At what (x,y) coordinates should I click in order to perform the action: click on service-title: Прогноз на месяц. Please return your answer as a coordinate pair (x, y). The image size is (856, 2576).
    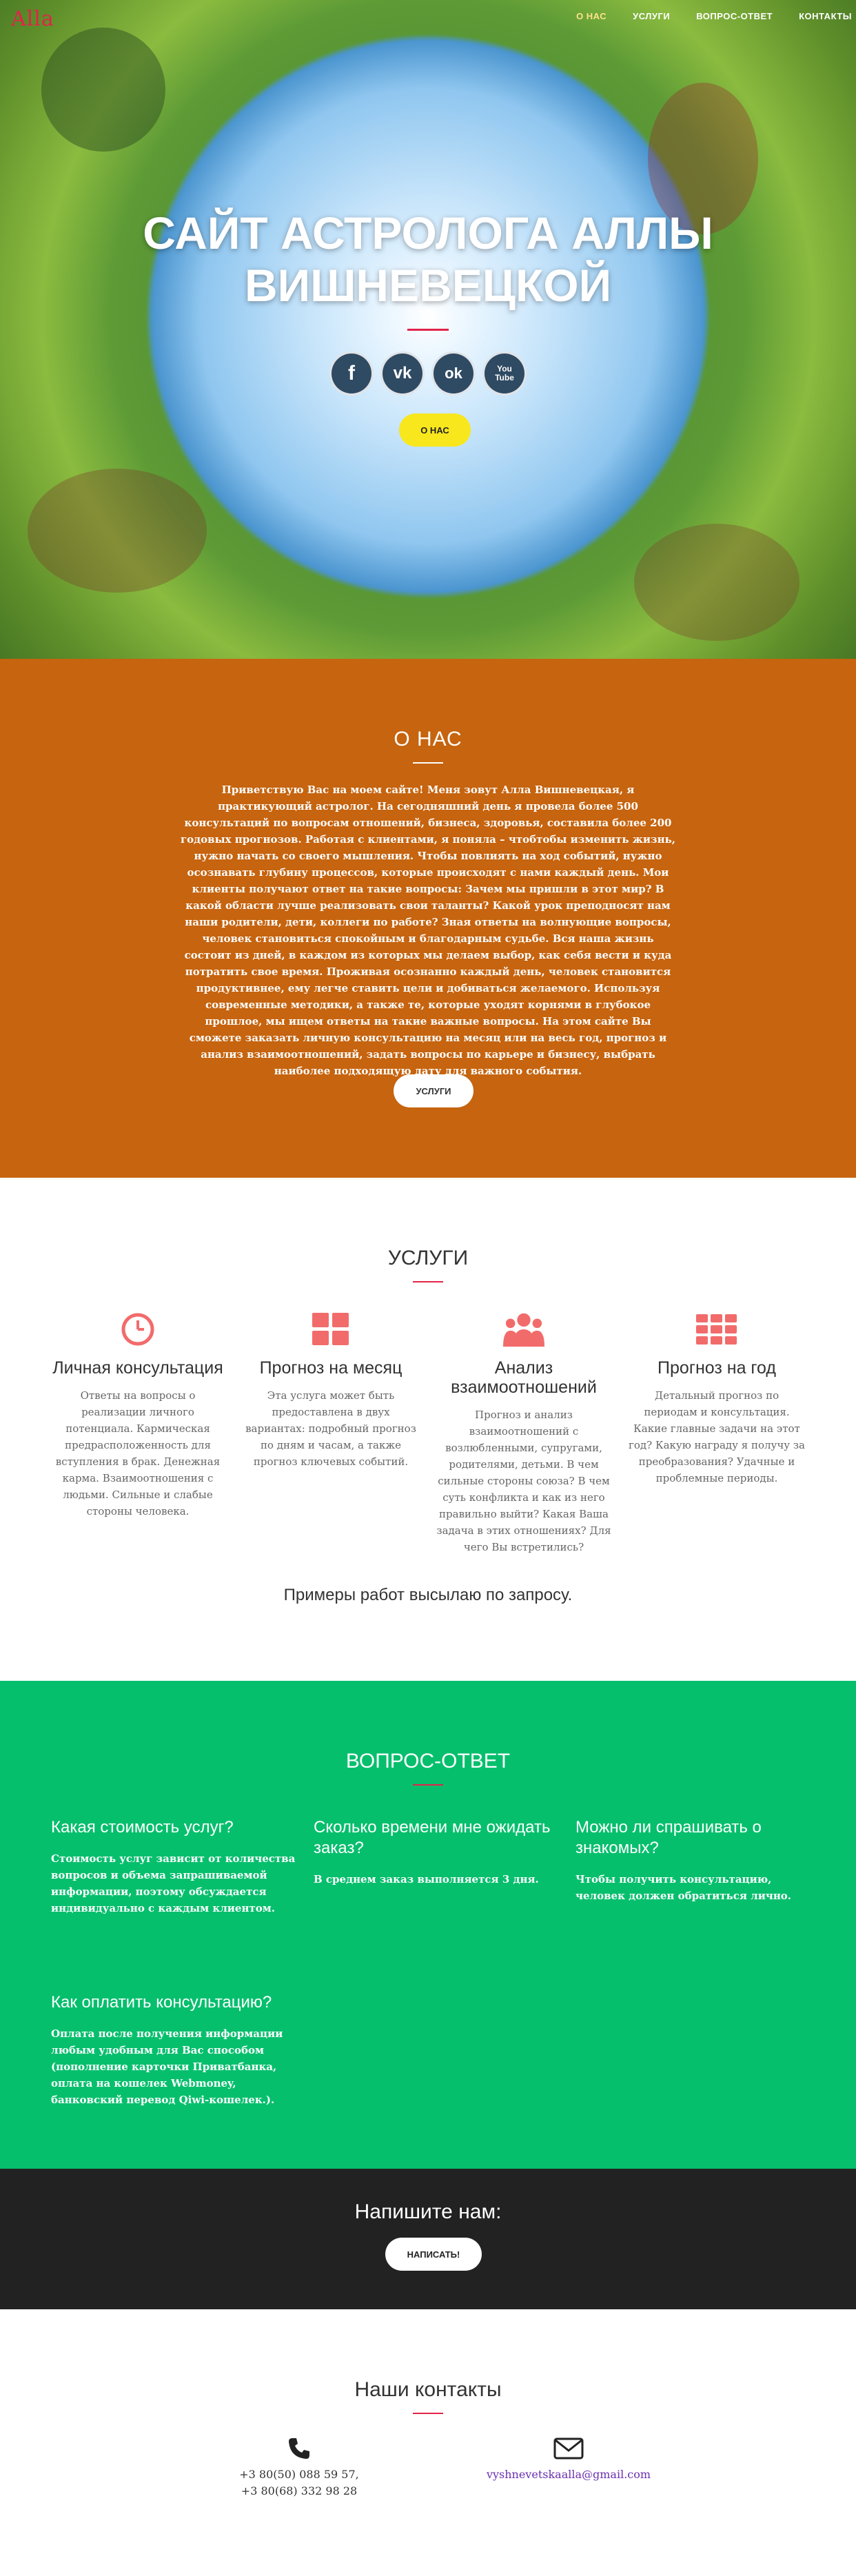
    Looking at the image, I should click on (330, 1368).